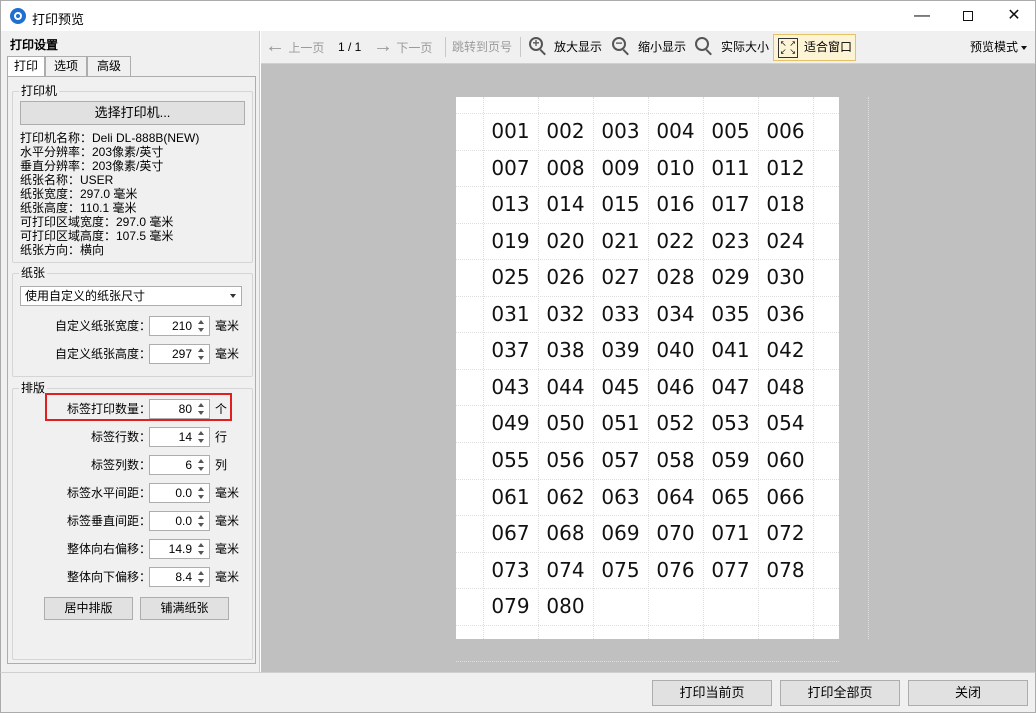  Describe the element at coordinates (26, 66) in the screenshot. I see `tab-print: 打印` at that location.